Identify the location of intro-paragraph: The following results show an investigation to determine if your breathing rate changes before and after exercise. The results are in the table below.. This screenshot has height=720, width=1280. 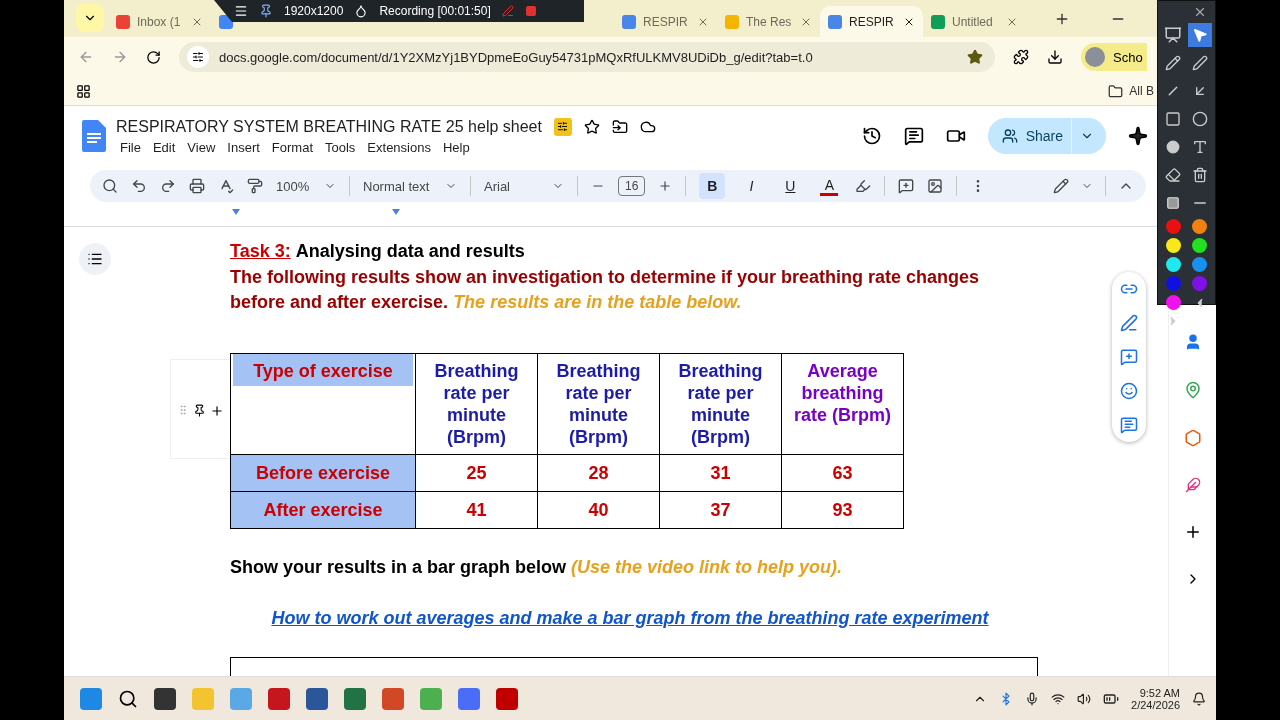
(605, 290).